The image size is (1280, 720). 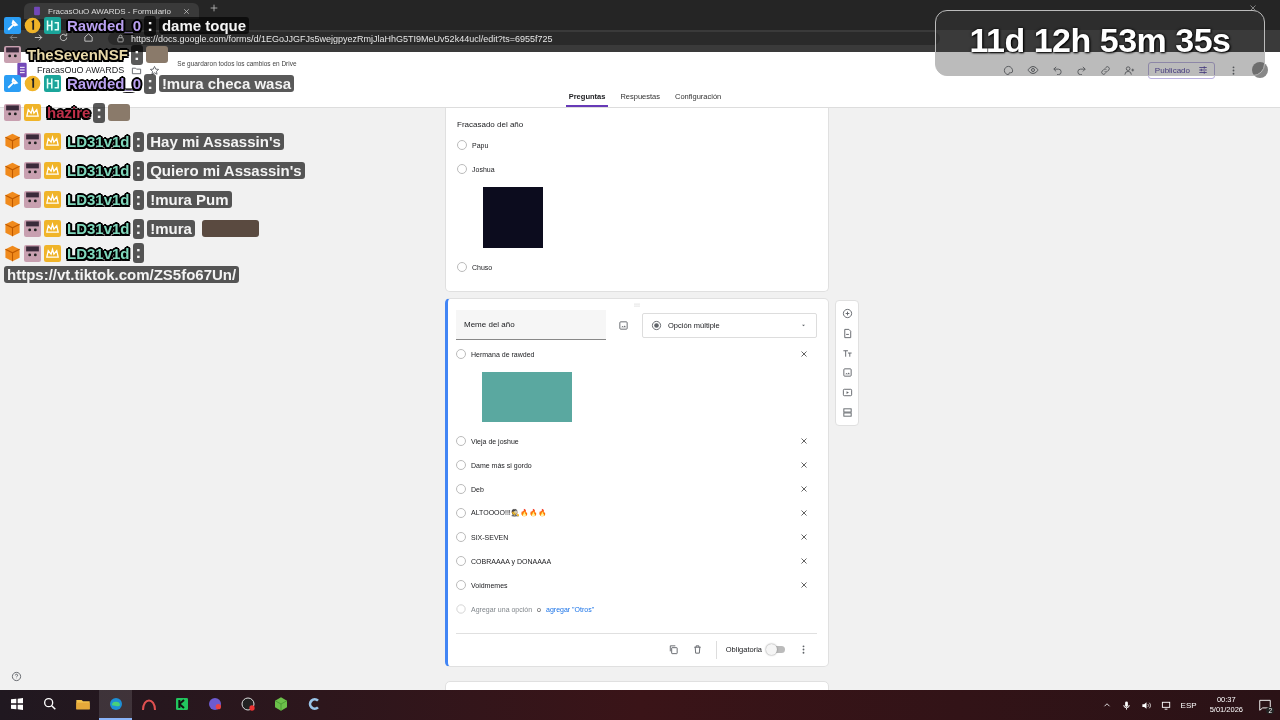 I want to click on windows-icon, so click(x=16, y=704).